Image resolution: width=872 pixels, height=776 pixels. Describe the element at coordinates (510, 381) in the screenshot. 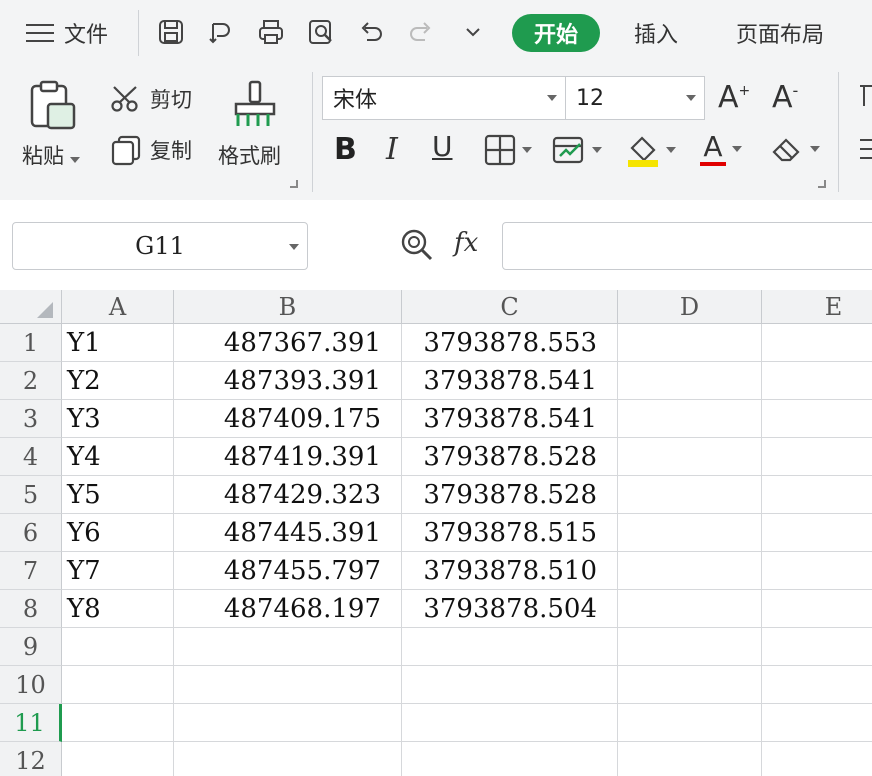

I see `cell-c2: 3793878.541` at that location.